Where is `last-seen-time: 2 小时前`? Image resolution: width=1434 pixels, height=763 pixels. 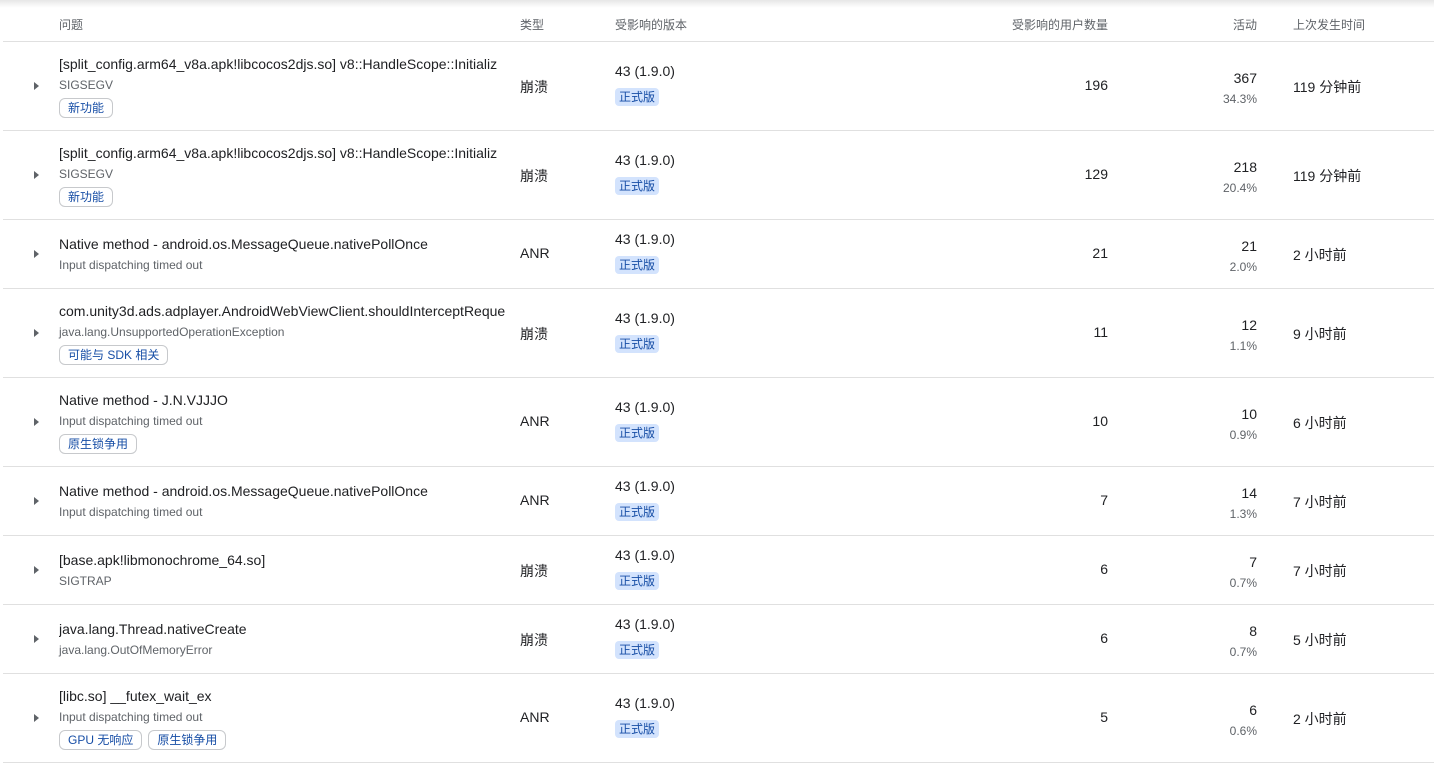
last-seen-time: 2 小时前 is located at coordinates (1320, 719).